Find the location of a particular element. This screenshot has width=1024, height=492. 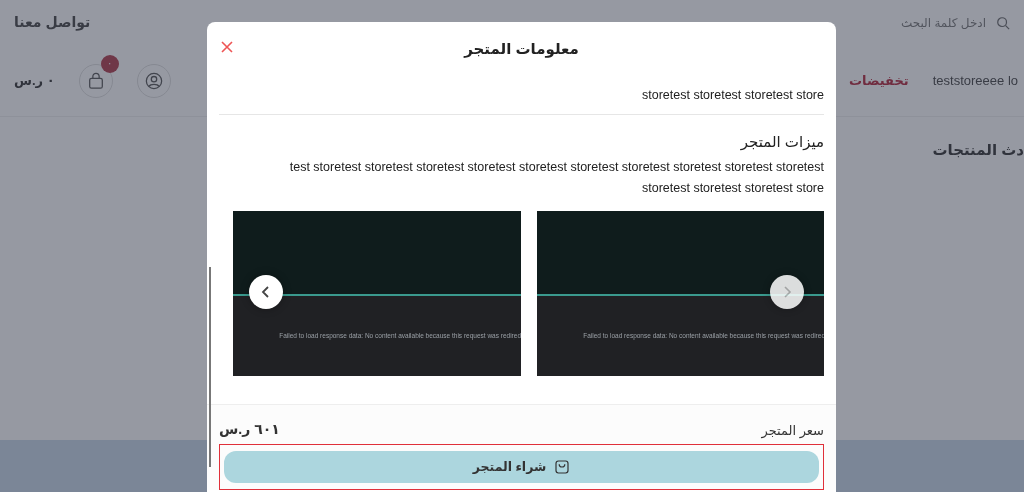

cart-total-text: ٠ ر.س is located at coordinates (34, 80).